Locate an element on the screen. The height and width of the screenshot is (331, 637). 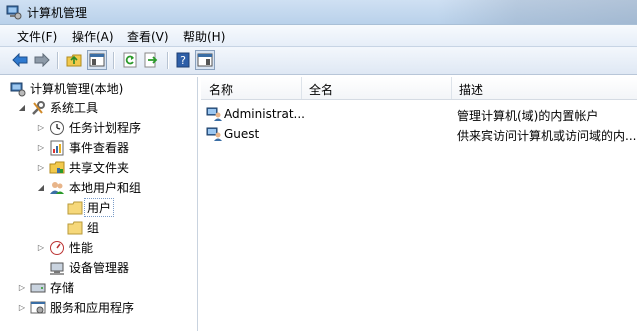
tree-item-users: 用户 is located at coordinates (91, 207).